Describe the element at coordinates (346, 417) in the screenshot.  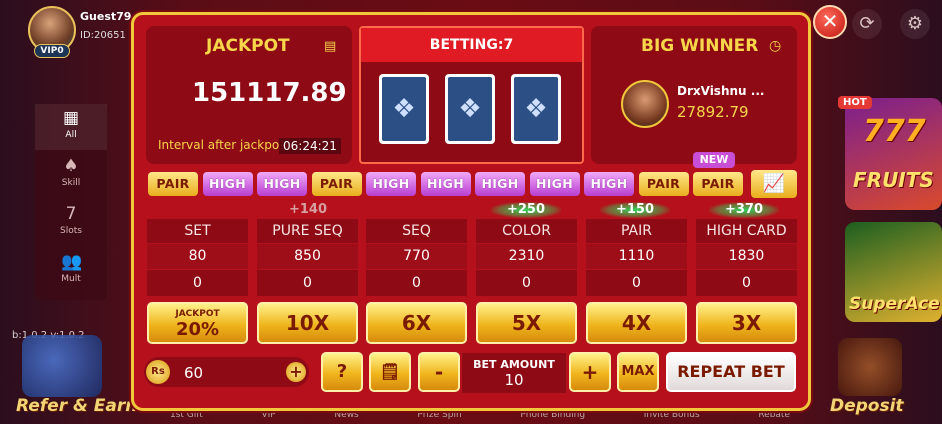
I see `nav-item: News` at that location.